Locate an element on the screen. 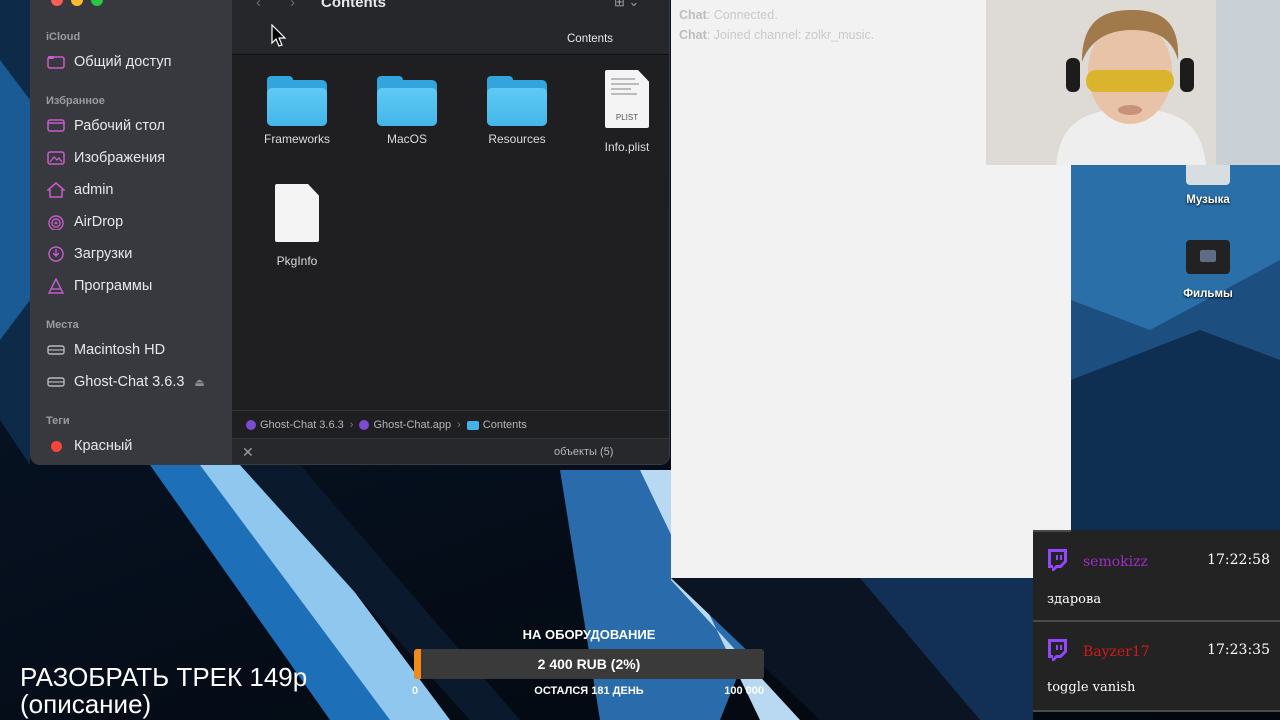 The width and height of the screenshot is (1280, 720). donation-goal-bar: 2 400 RUB (2%) is located at coordinates (589, 664).